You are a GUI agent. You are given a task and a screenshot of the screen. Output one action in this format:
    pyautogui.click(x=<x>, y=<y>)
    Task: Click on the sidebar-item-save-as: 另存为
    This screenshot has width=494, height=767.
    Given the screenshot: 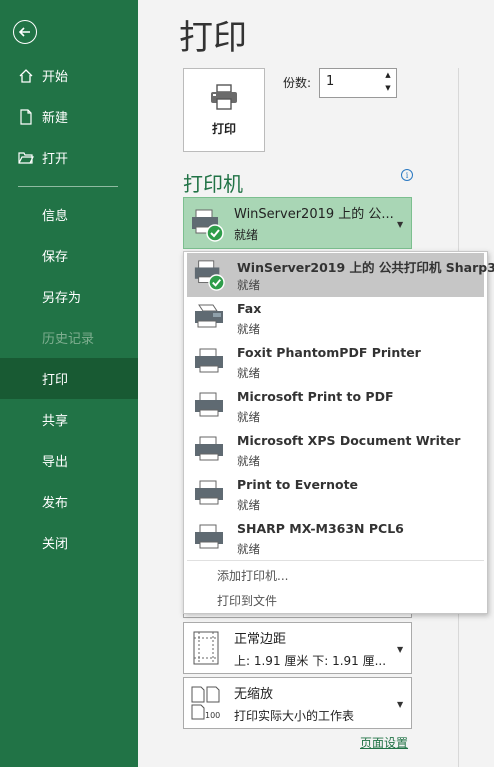 What is the action you would take?
    pyautogui.click(x=69, y=296)
    